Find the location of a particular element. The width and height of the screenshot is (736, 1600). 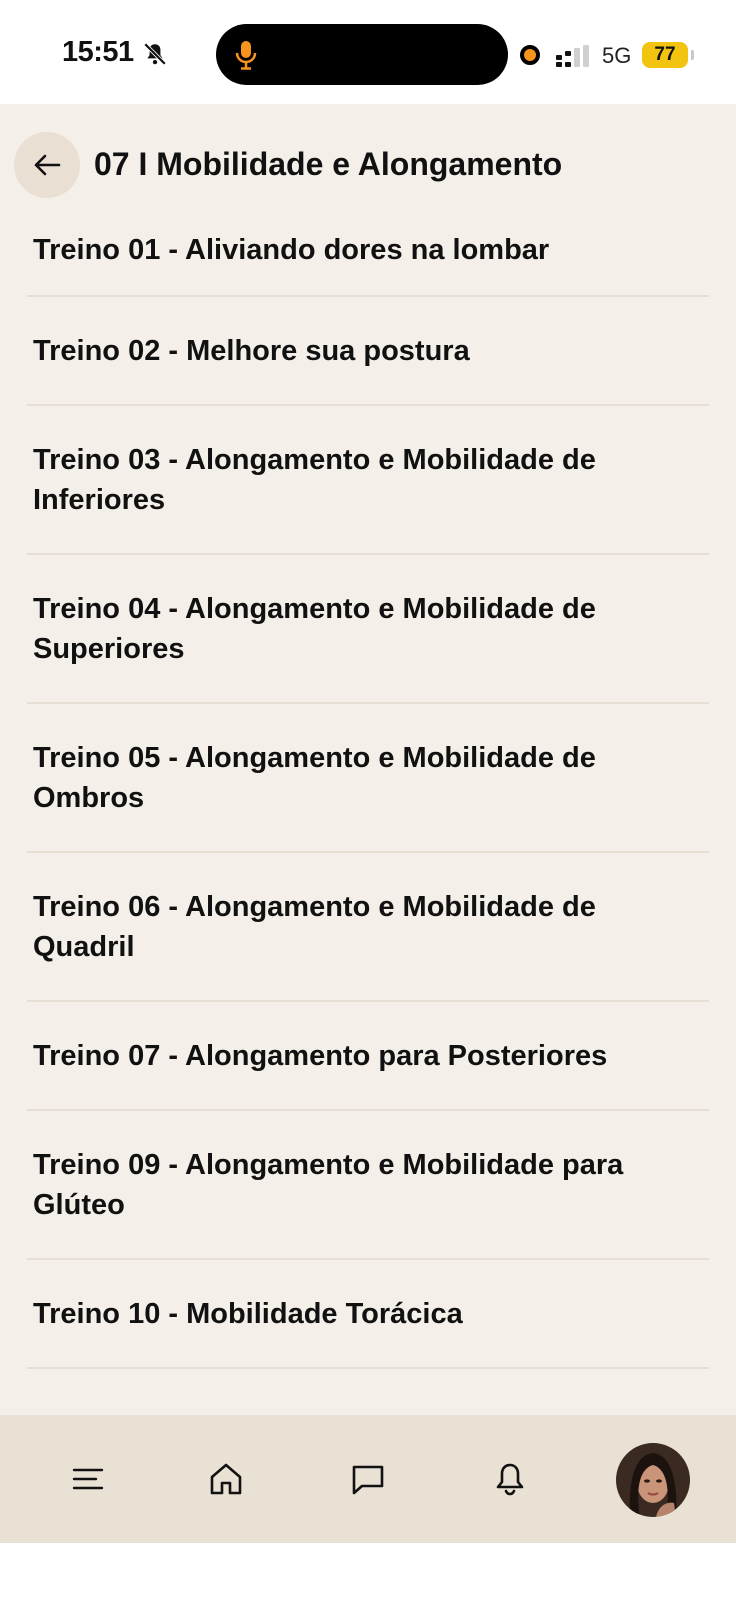

microphone-icon is located at coordinates (246, 55).